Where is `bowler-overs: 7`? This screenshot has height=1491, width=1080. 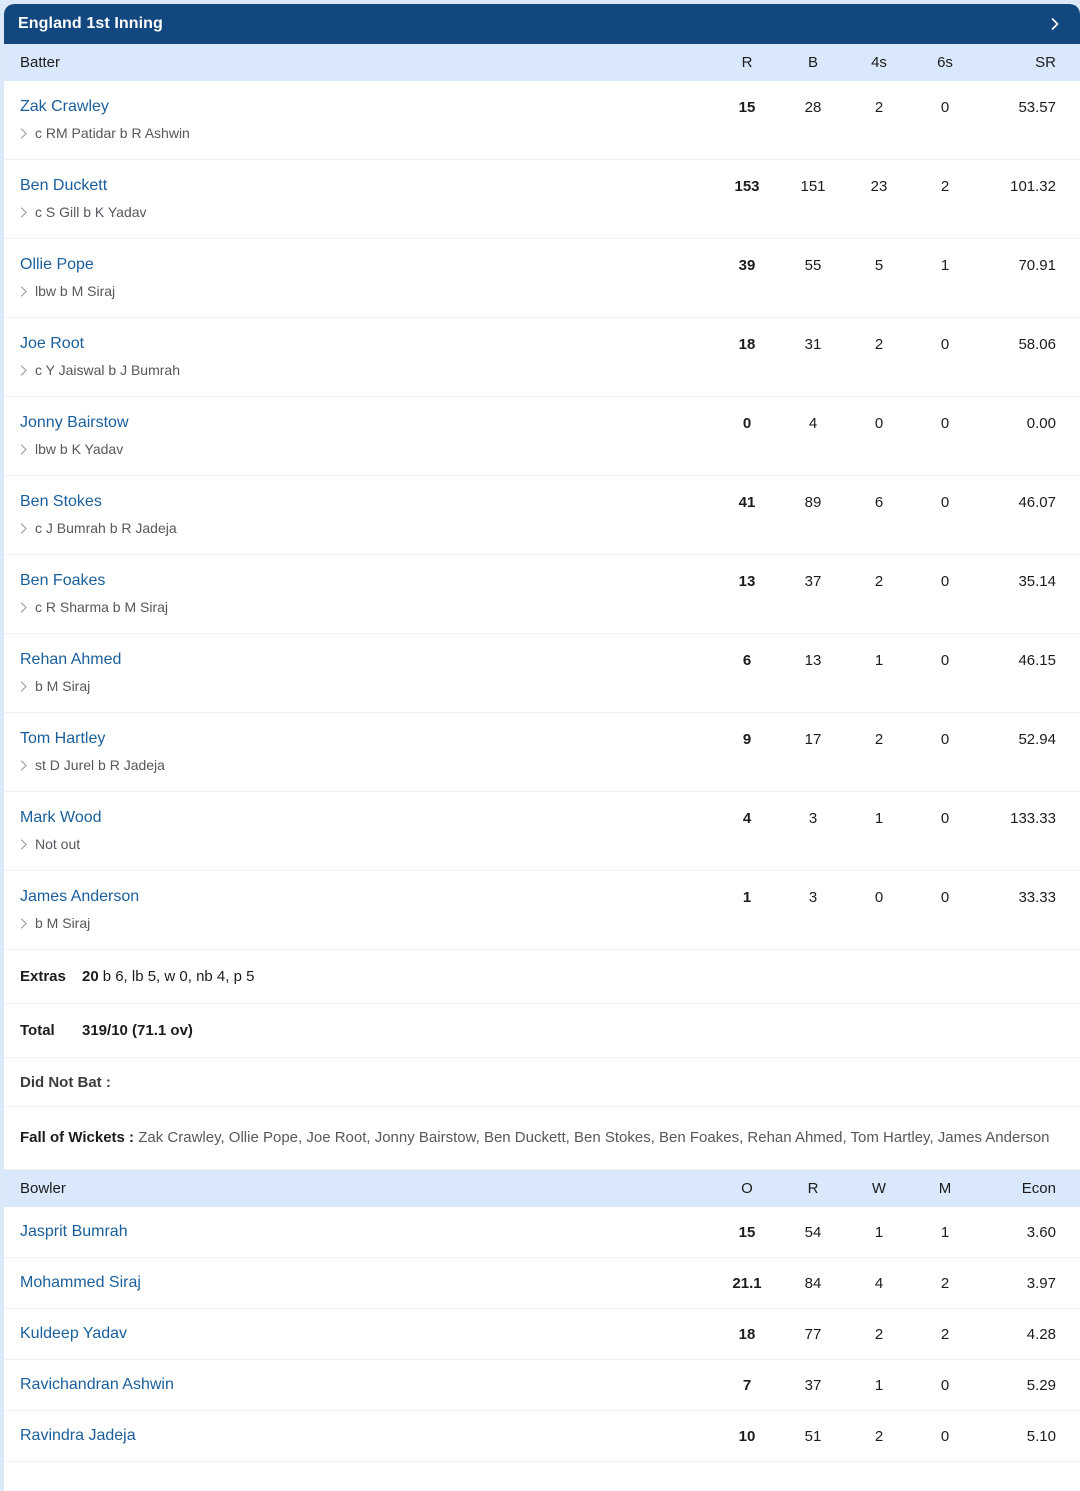
bowler-overs: 7 is located at coordinates (747, 1385).